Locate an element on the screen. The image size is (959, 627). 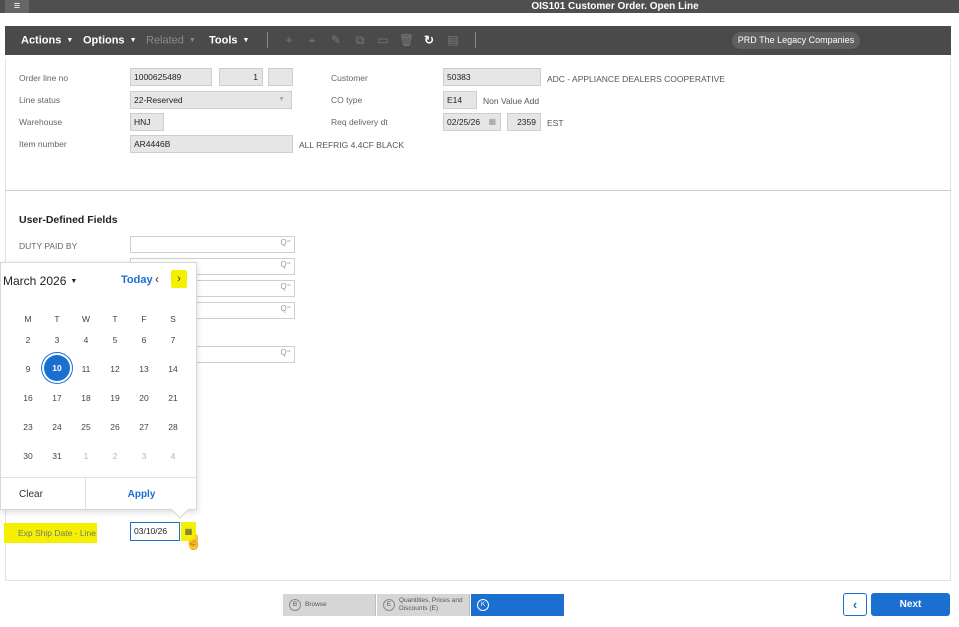
back-button: ‹ is located at coordinates (855, 604).